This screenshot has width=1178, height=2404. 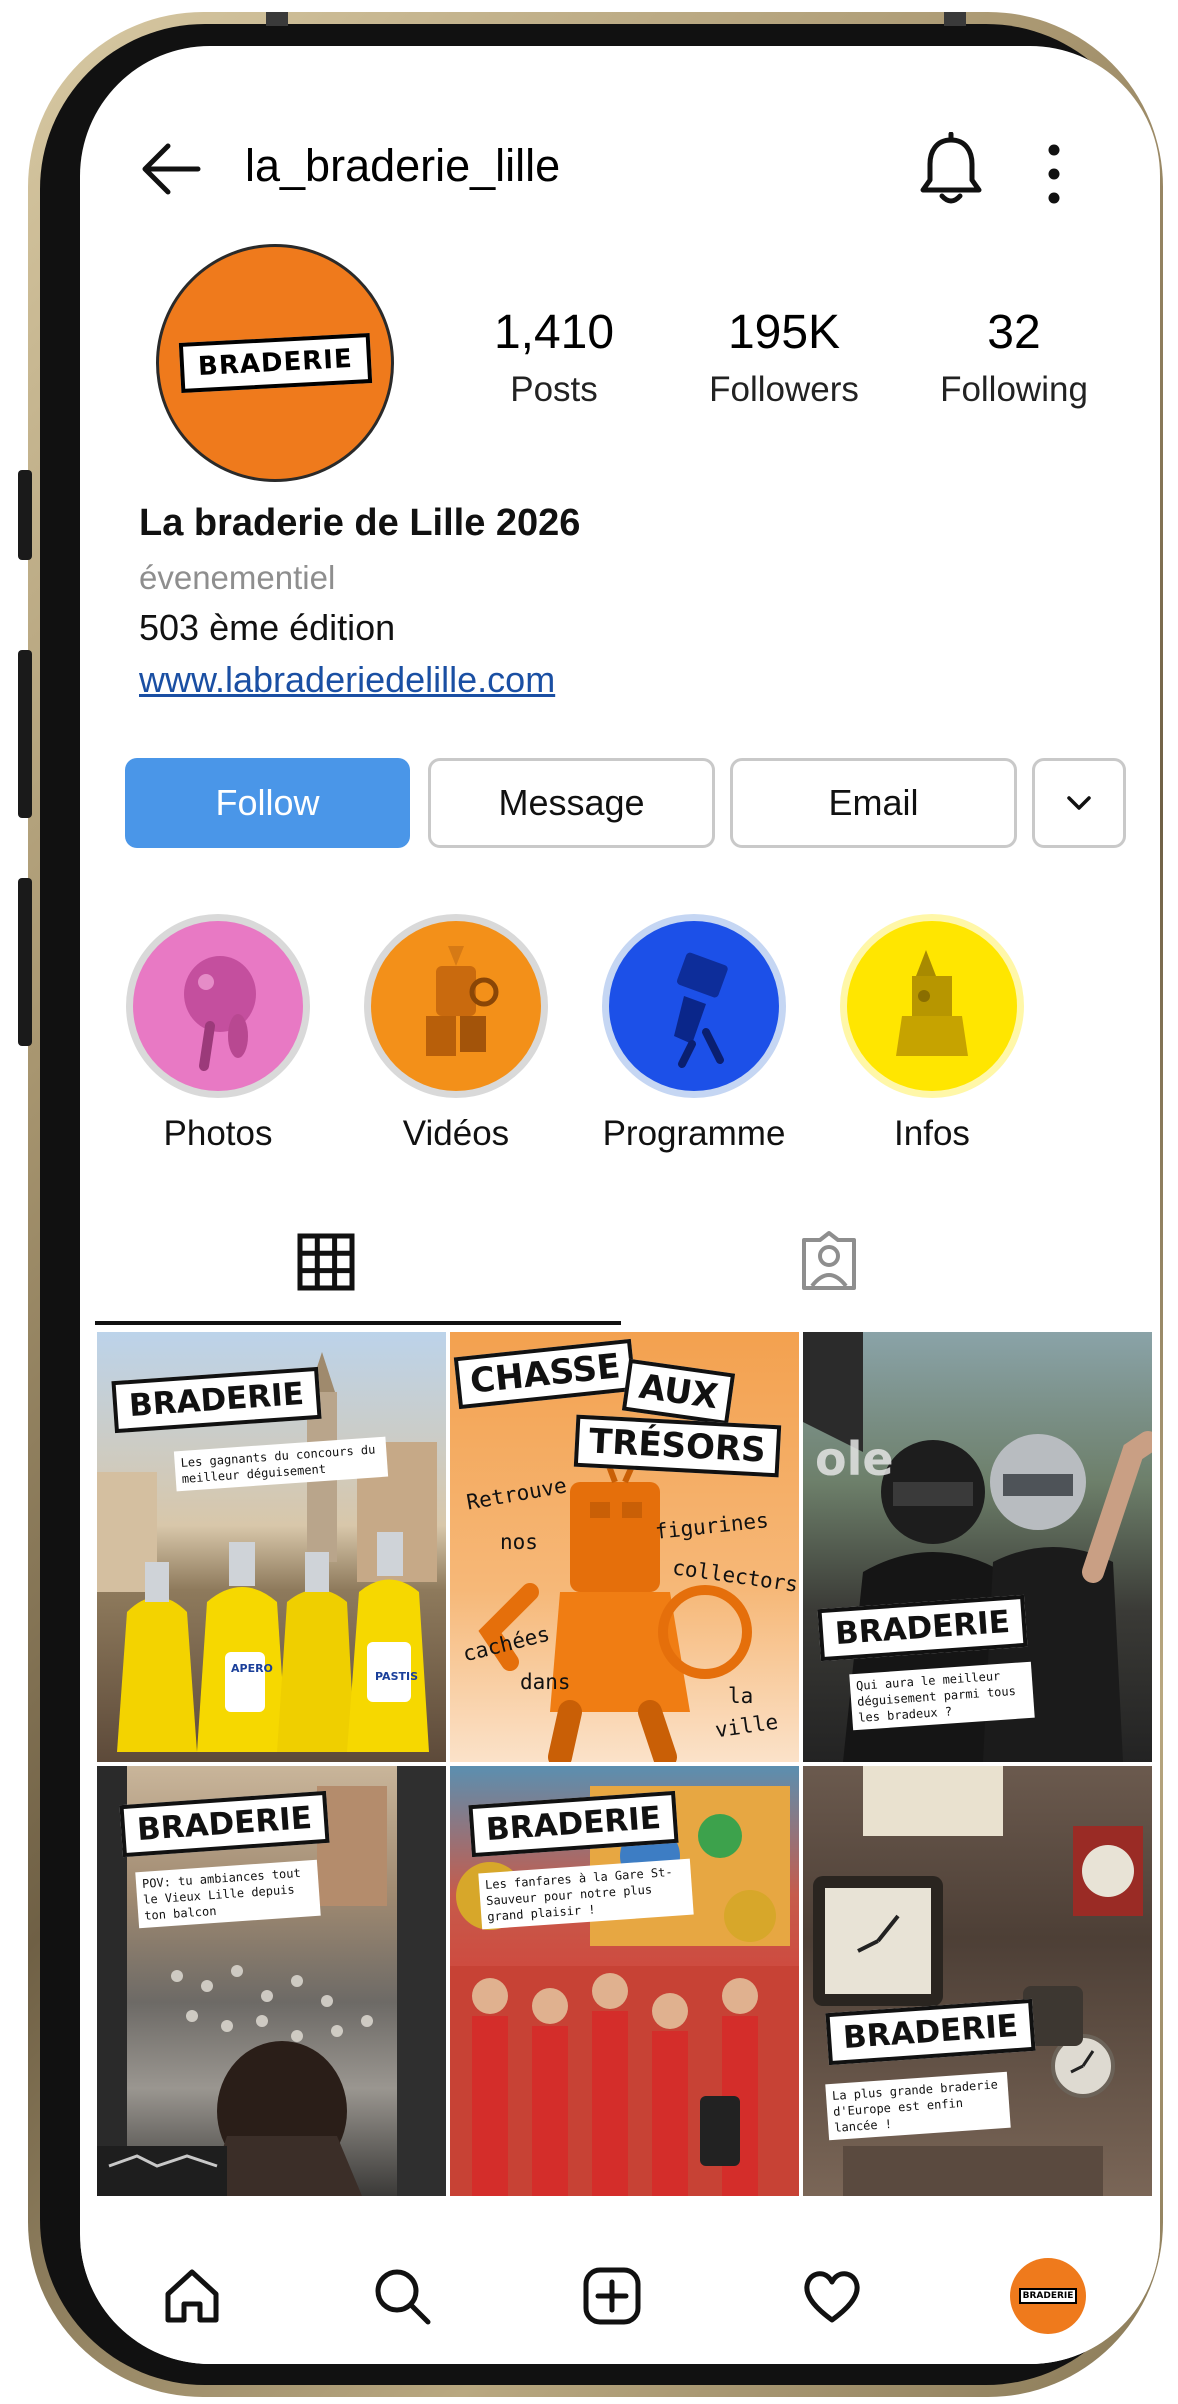 What do you see at coordinates (1014, 389) in the screenshot?
I see `stat-label: Following` at bounding box center [1014, 389].